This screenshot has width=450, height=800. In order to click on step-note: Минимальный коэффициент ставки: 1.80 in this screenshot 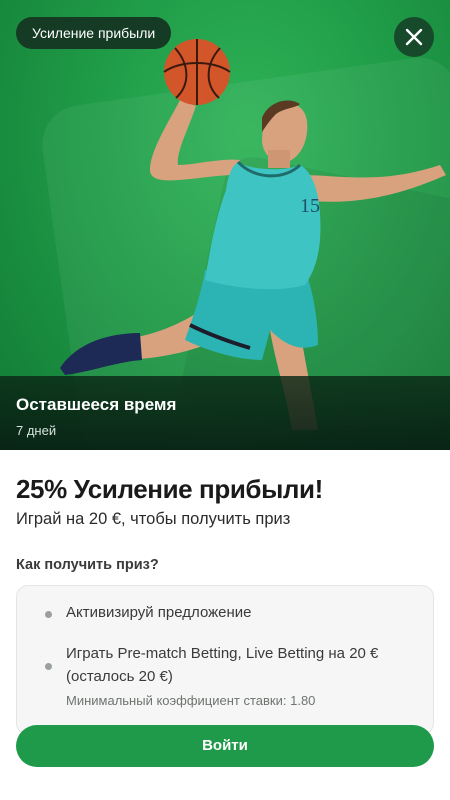, I will do `click(191, 700)`.